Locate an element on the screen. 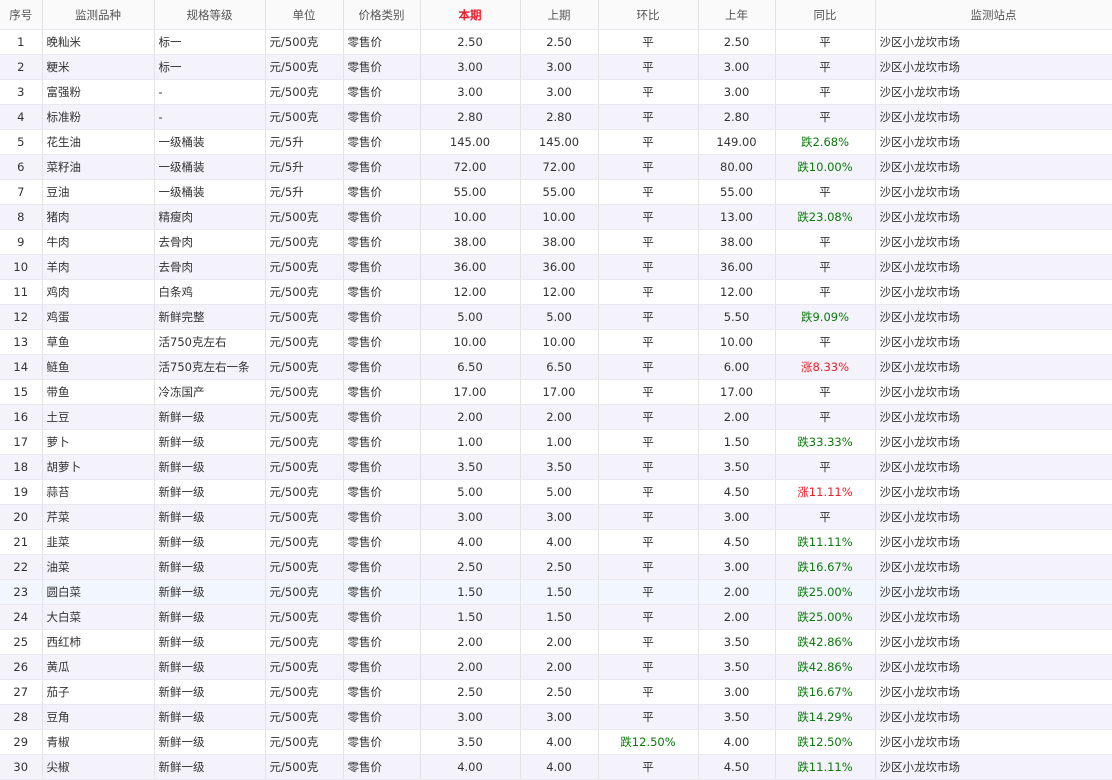 The image size is (1112, 780). header-current-period: 本期 is located at coordinates (470, 15).